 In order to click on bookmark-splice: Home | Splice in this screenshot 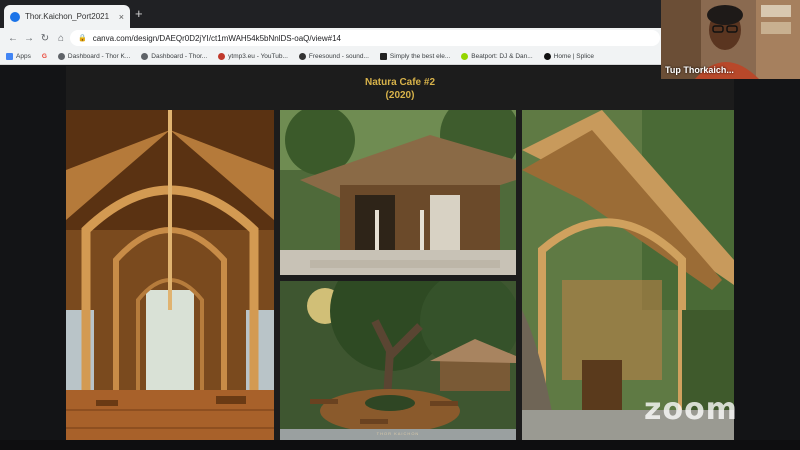, I will do `click(568, 56)`.